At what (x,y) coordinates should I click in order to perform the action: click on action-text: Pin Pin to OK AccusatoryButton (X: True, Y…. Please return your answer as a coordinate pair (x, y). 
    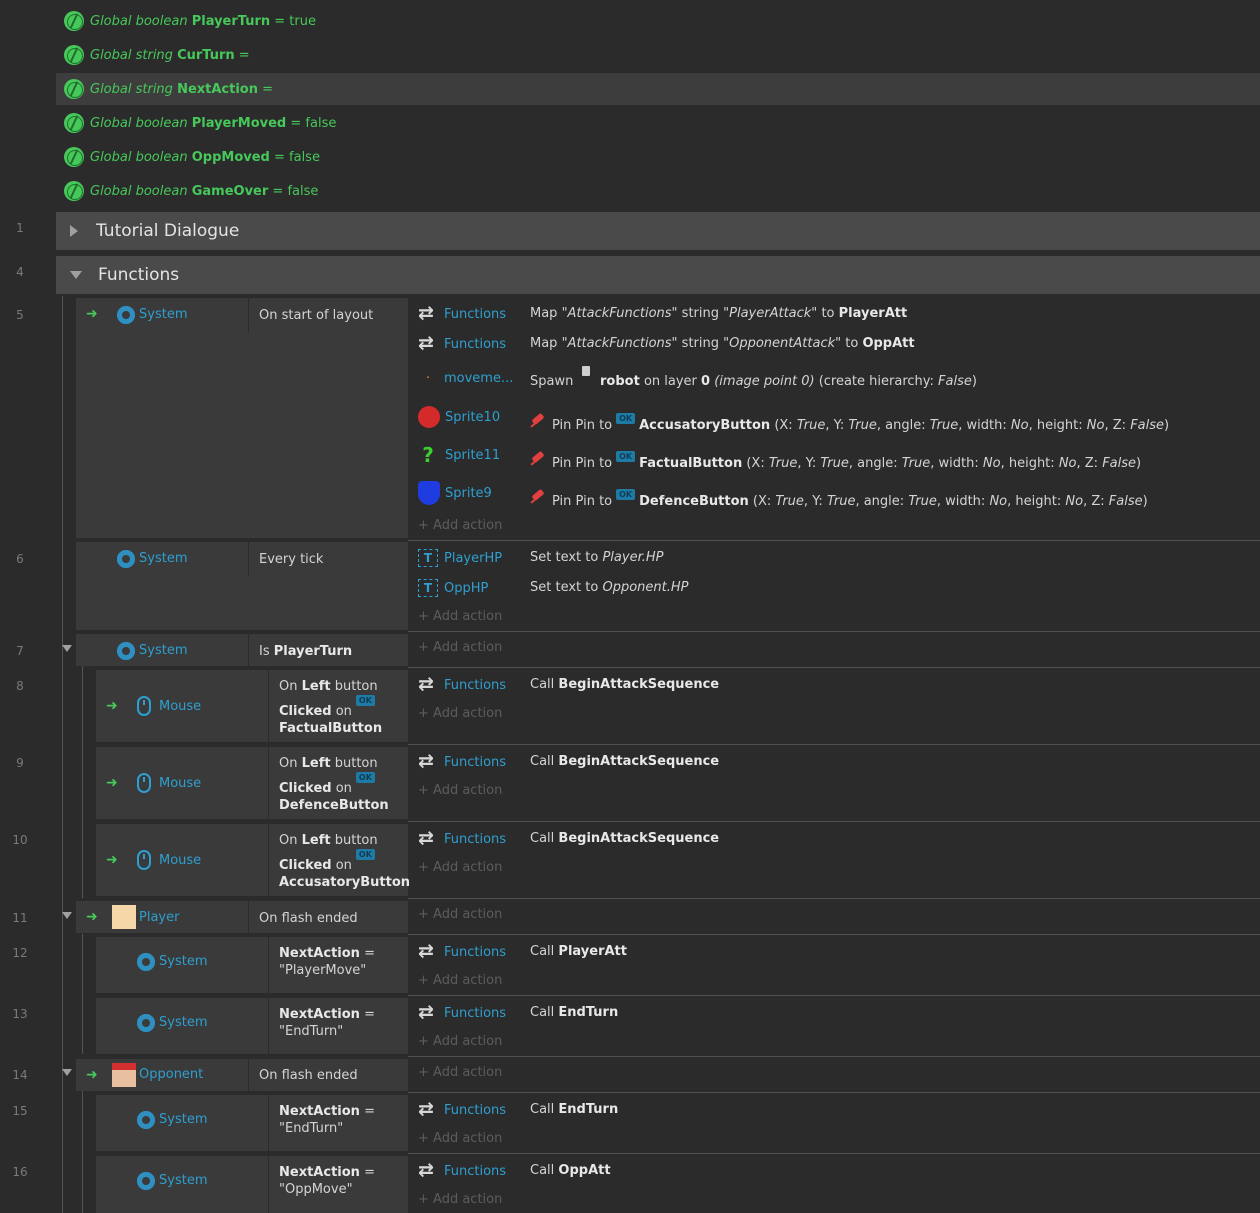
    Looking at the image, I should click on (849, 423).